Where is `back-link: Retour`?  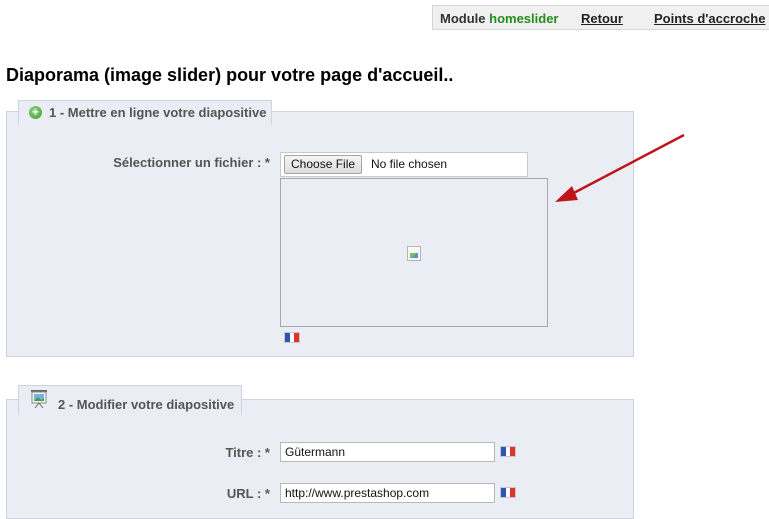 back-link: Retour is located at coordinates (602, 18).